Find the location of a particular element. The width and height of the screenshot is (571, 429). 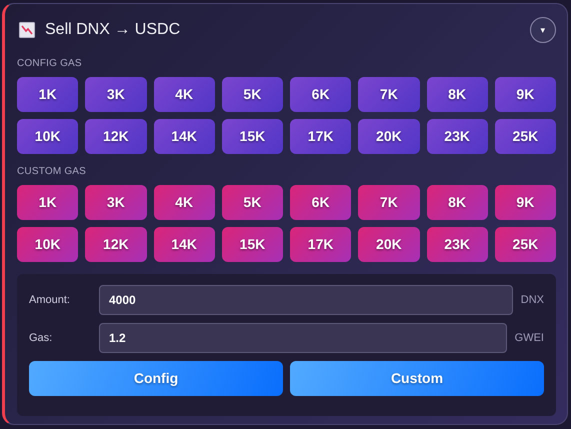

section-label: CONFIG GAS is located at coordinates (50, 64).